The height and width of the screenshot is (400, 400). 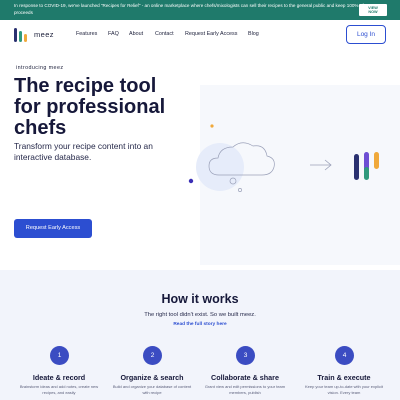 What do you see at coordinates (245, 377) in the screenshot?
I see `step-title: Collaborate & share` at bounding box center [245, 377].